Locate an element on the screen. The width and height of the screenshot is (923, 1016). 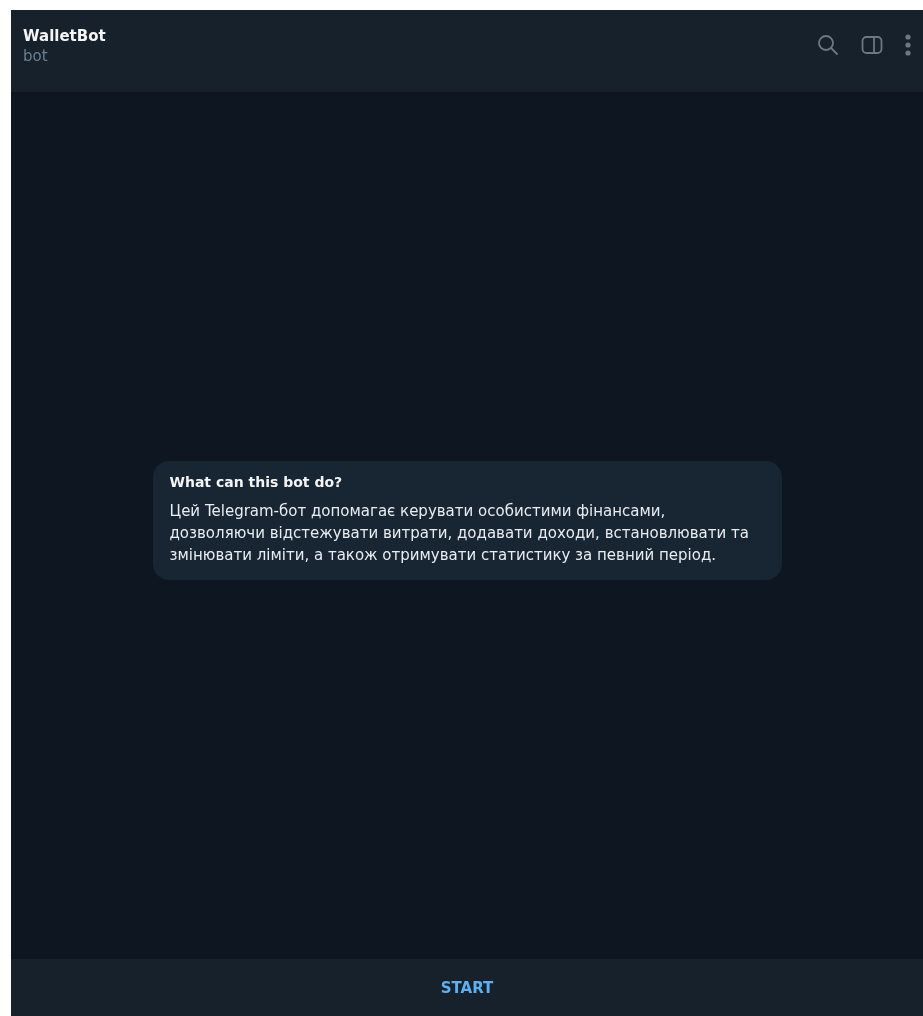
card-text: Цей Telegram-бот допомагає керувати особистими фінансами, дозволяючи відстежувати витрати, додавати доходи, встановлювати та змінювати ліміти, а також отримувати статистику за певний період. is located at coordinates (459, 533).